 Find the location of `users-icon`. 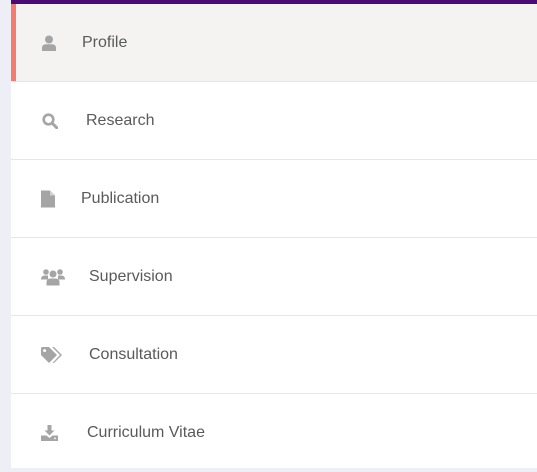

users-icon is located at coordinates (53, 276).